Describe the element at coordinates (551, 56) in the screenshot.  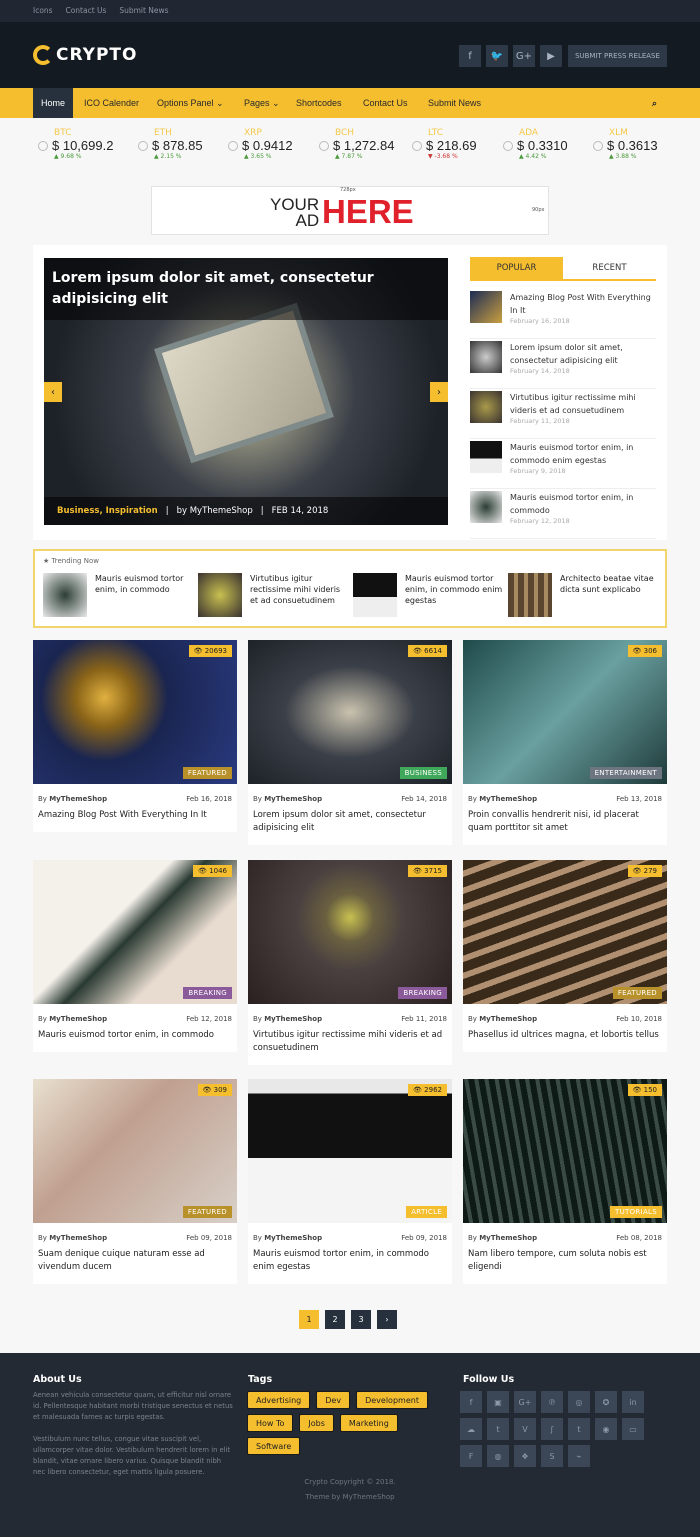
I see `youtube-icon: ▶` at that location.